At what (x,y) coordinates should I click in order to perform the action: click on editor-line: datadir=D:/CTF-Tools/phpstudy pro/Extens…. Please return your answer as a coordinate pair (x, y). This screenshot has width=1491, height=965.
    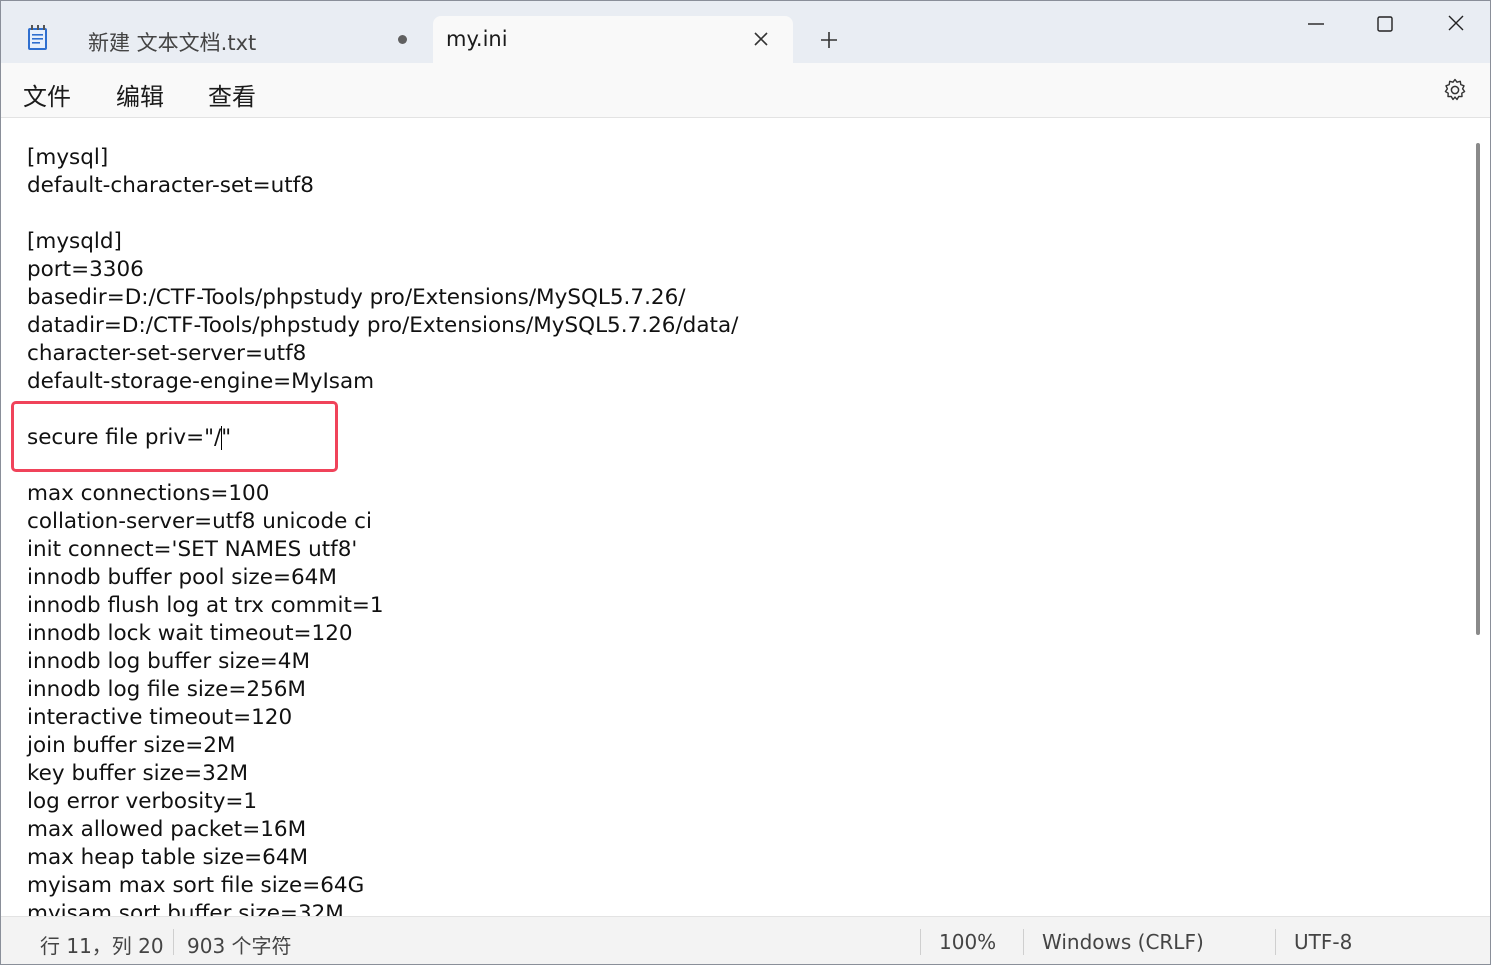
    Looking at the image, I should click on (383, 325).